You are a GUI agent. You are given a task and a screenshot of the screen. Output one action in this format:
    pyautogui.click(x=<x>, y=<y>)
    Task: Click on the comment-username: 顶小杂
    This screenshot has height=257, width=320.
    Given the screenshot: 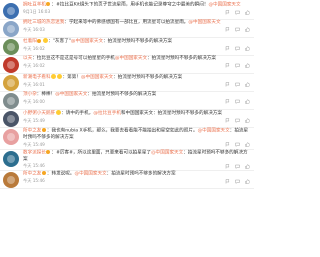 What is the action you would take?
    pyautogui.click(x=30, y=94)
    